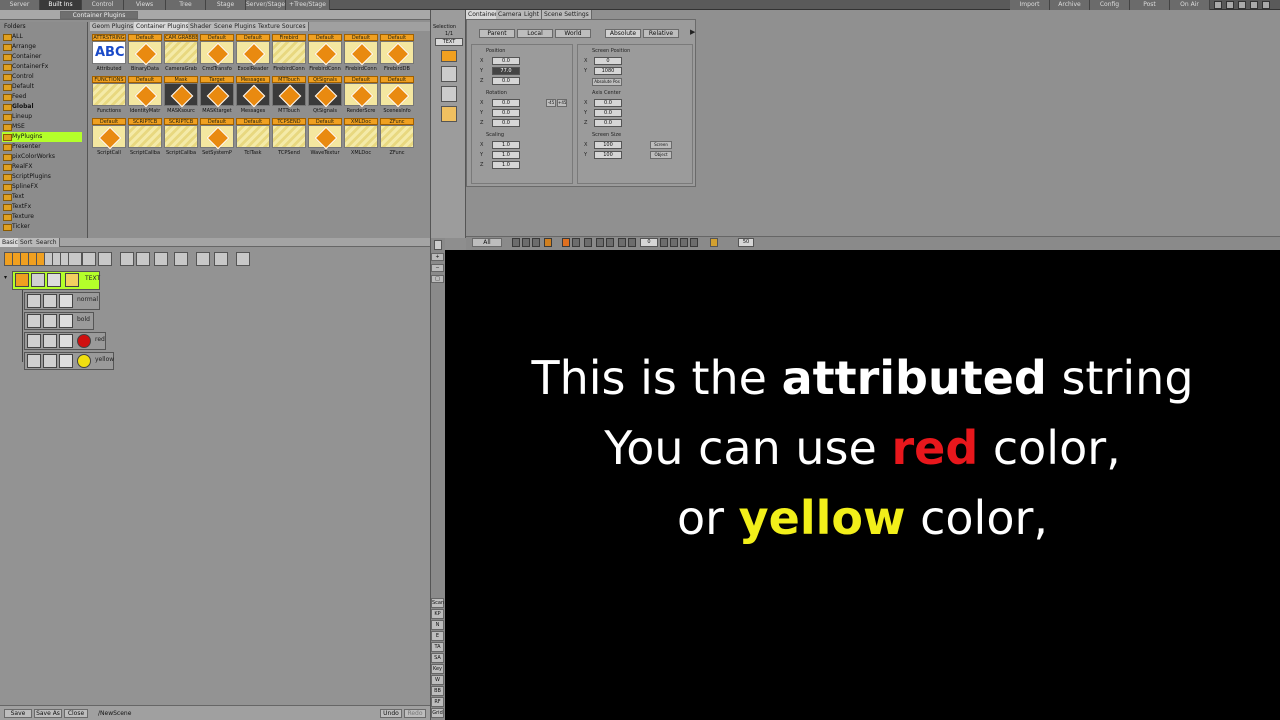 The image size is (1280, 720). I want to click on menu-archive: Archive, so click(1070, 5).